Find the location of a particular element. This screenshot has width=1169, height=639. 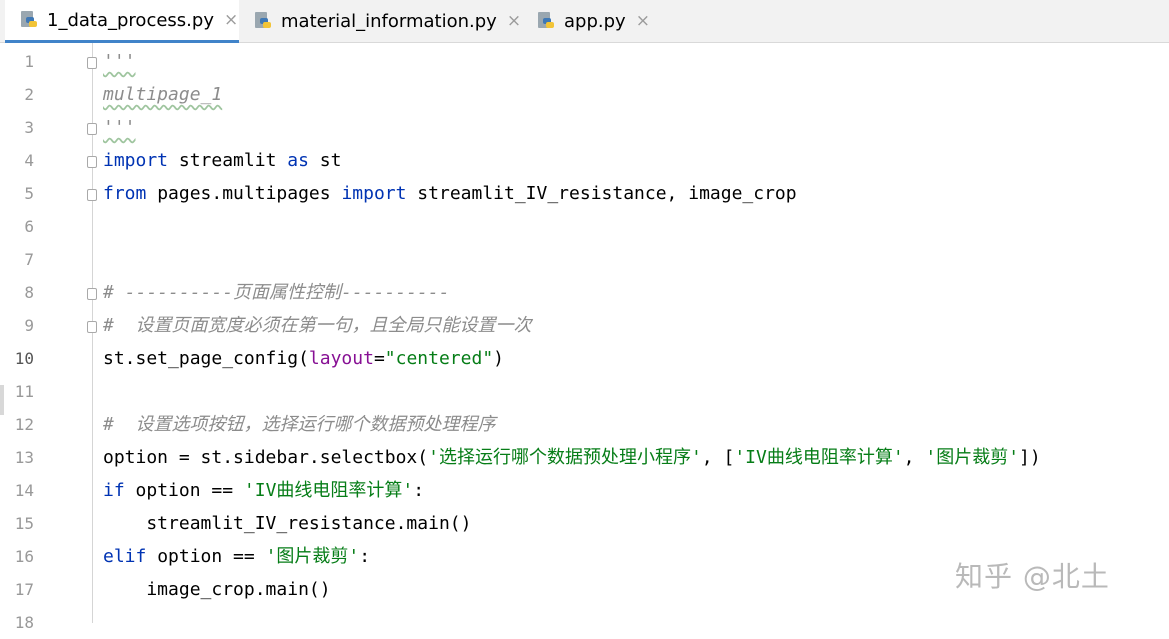

tab-label: app.py is located at coordinates (595, 21).